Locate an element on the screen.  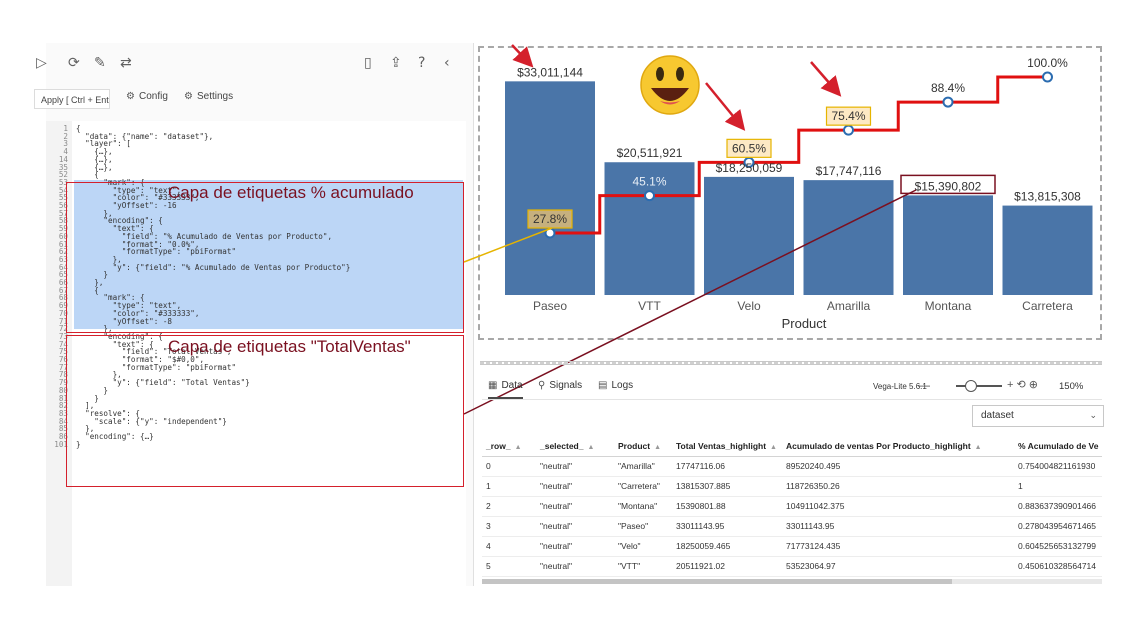
zoom-in-controls: + ⟲ ⊕ is located at coordinates (1022, 384).